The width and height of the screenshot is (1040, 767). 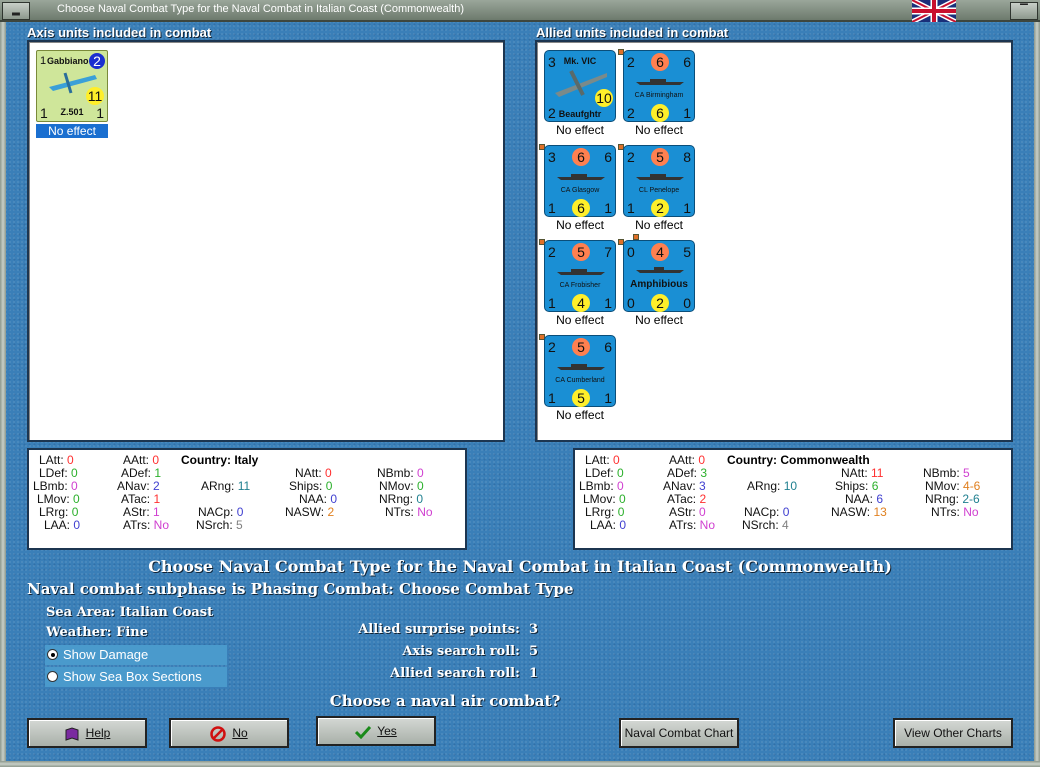 I want to click on frame-right, so click(x=1037, y=394).